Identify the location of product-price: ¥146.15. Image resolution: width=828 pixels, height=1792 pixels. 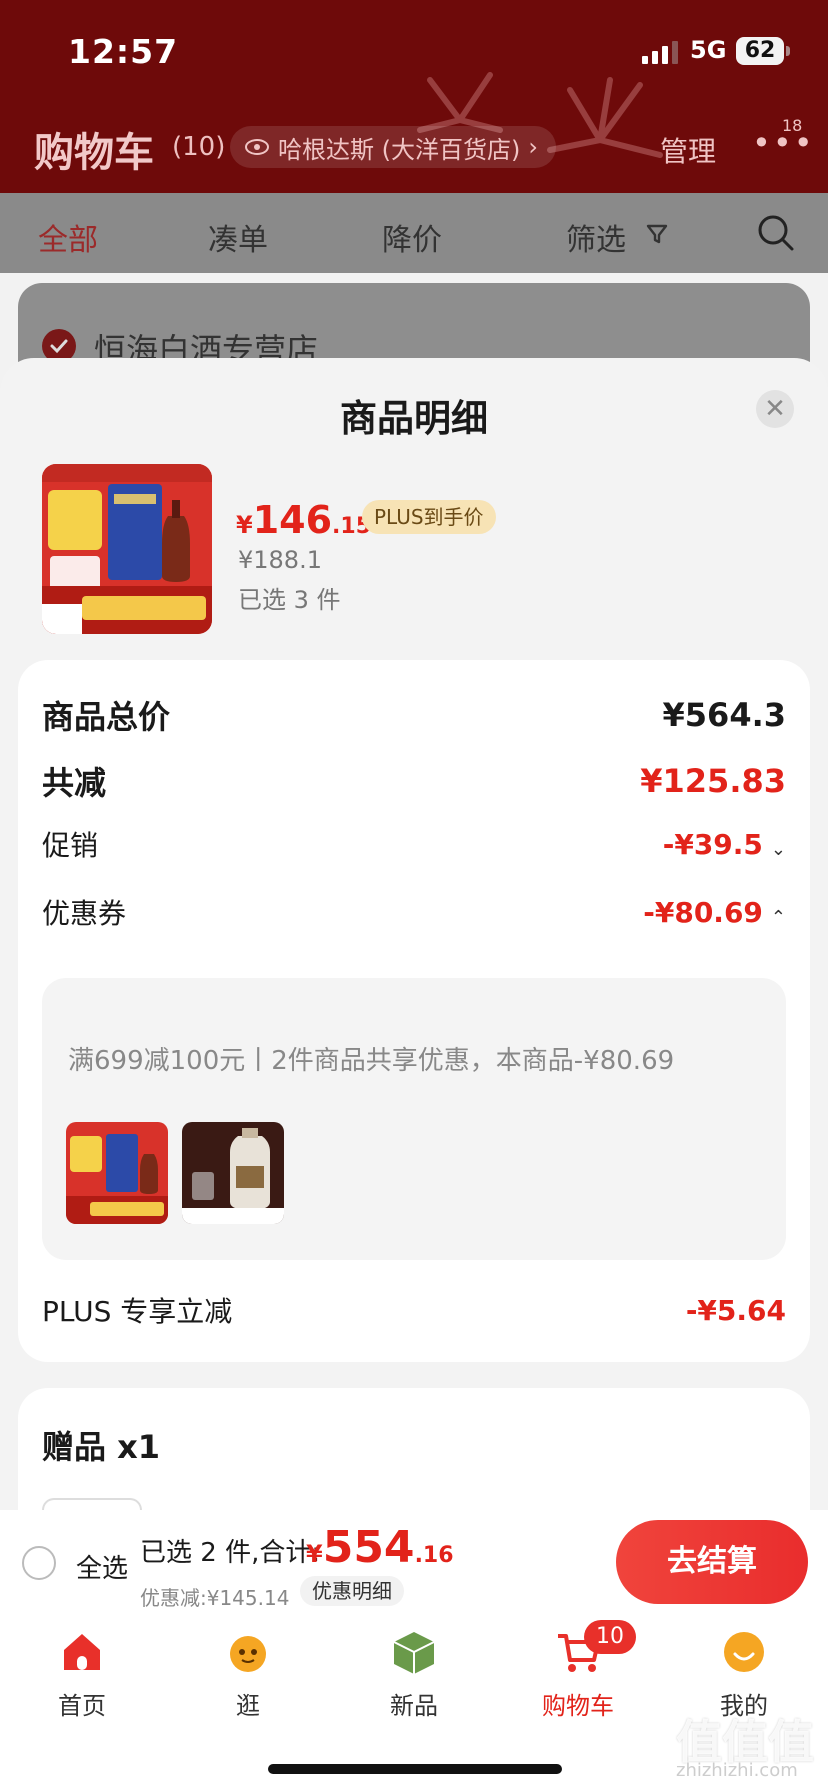
(303, 520).